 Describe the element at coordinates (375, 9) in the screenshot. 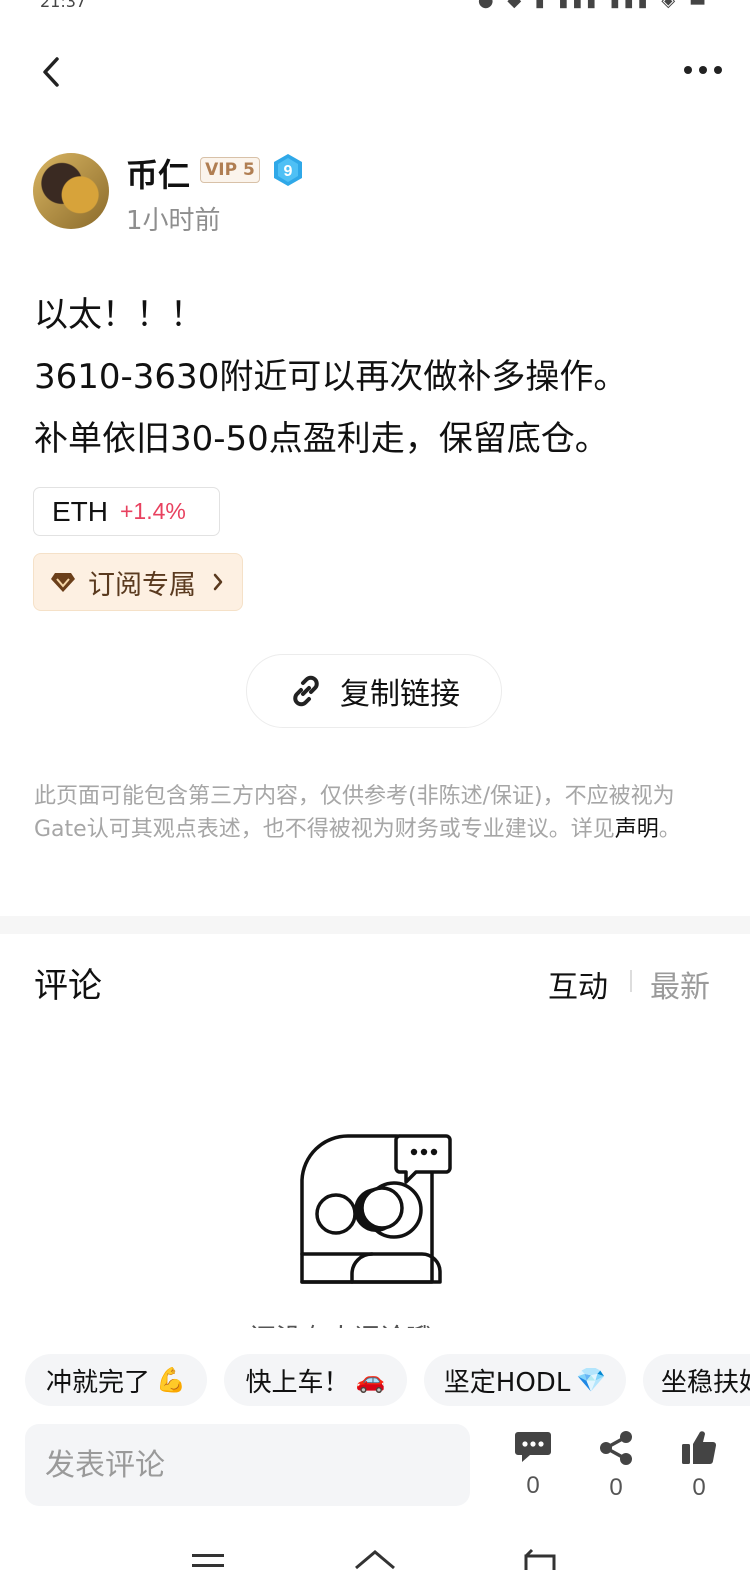

I see `status-bar: 21:37 ● ◆ ▮ ▮▮▮ ▮▮▮ ◈ ▬` at that location.